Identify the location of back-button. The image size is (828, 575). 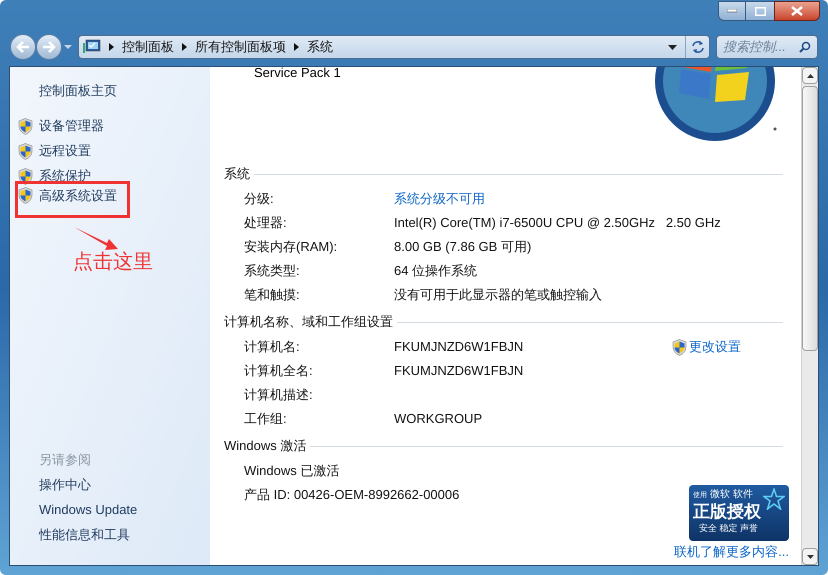
(23, 47).